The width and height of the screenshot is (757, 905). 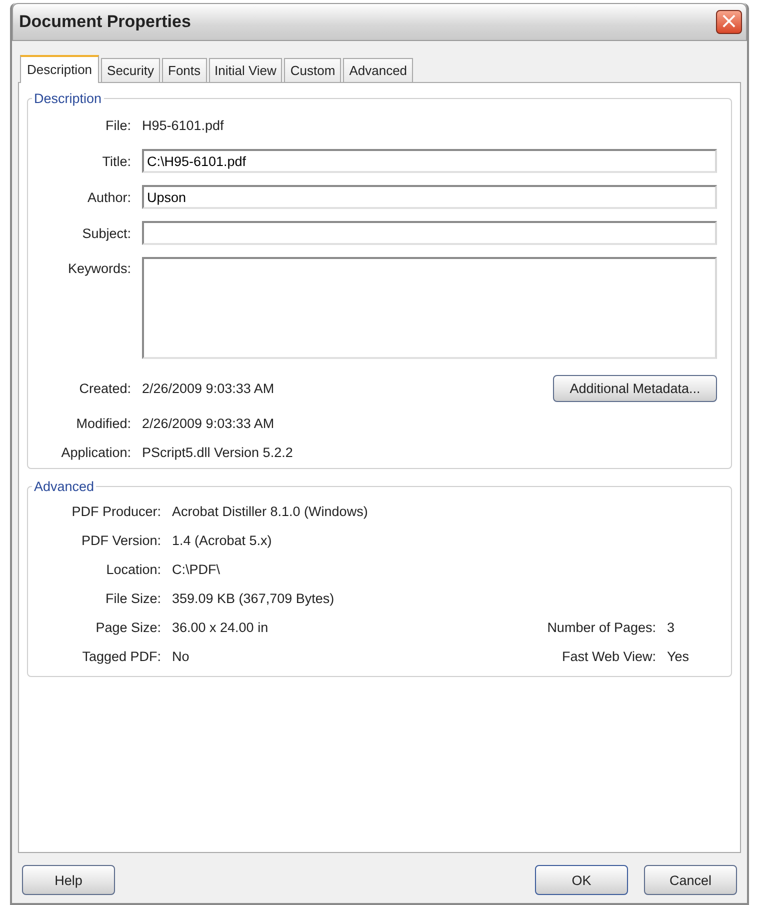 What do you see at coordinates (108, 197) in the screenshot?
I see `field-label: Author:` at bounding box center [108, 197].